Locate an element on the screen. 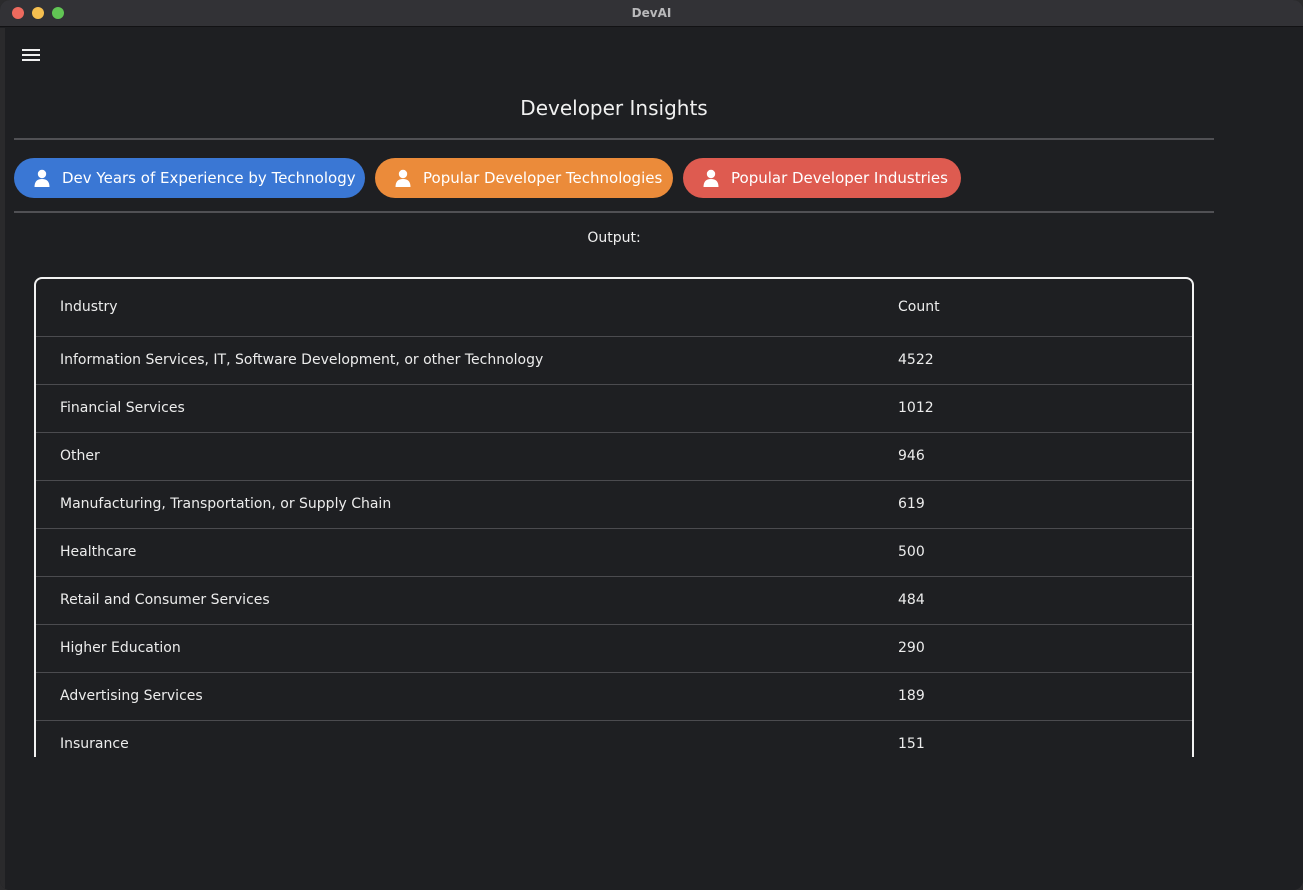 The height and width of the screenshot is (890, 1303). button-label: Popular Developer Industries is located at coordinates (839, 178).